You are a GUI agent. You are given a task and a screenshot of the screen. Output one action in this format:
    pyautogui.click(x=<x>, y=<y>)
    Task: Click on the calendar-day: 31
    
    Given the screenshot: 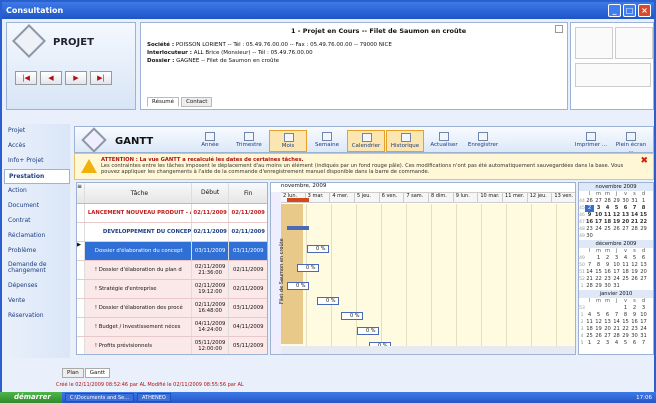 What is the action you would take?
    pyautogui.click(x=634, y=201)
    